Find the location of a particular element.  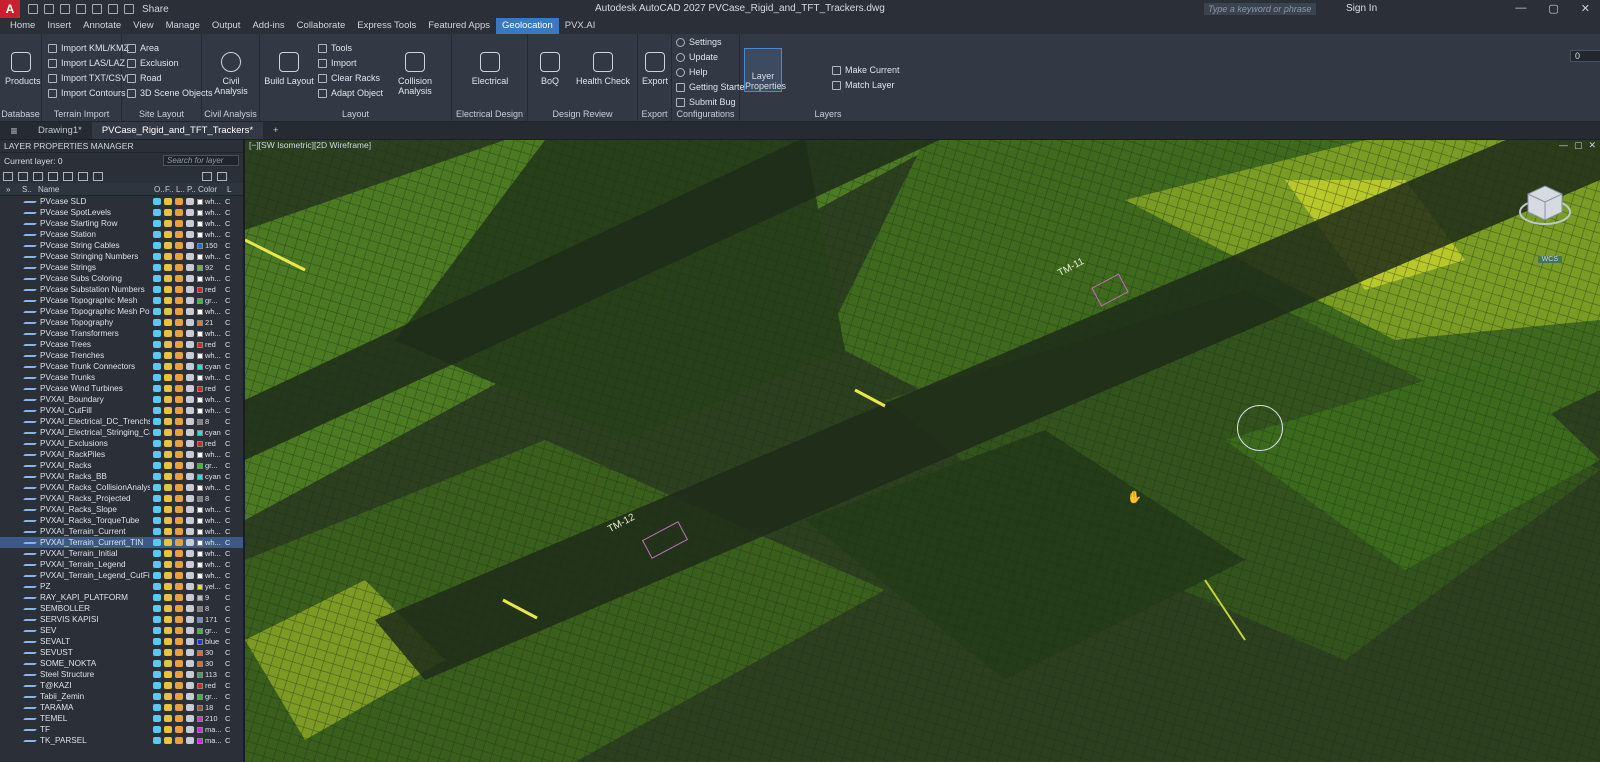

layer-row: PVXAI_CutFill wh... C is located at coordinates (121, 410).